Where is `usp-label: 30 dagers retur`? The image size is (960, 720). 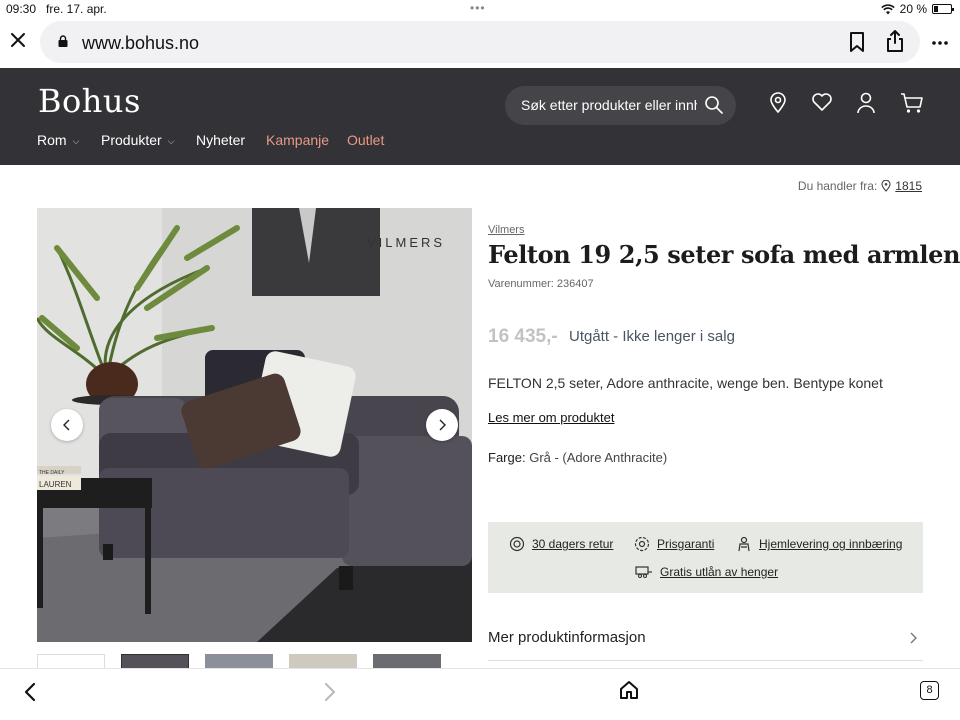 usp-label: 30 dagers retur is located at coordinates (573, 544).